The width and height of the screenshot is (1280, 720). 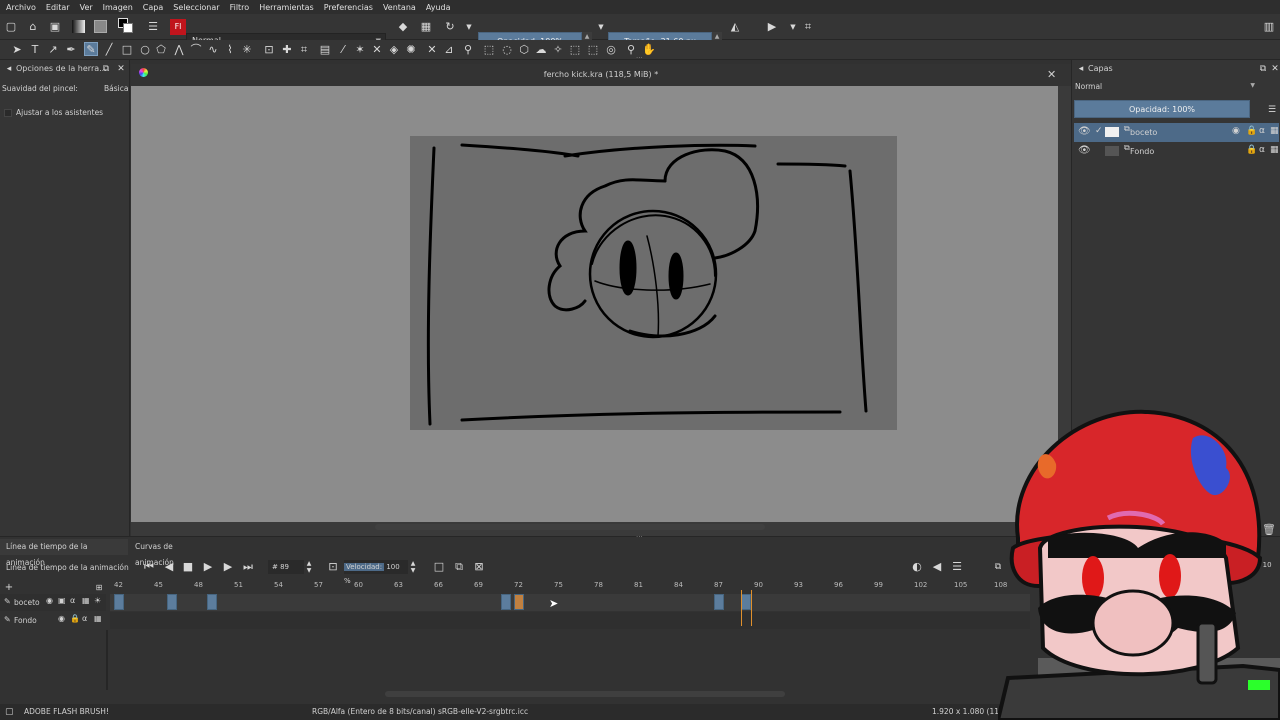 What do you see at coordinates (735, 27) in the screenshot?
I see `mirror-horizontal-icon: ◭` at bounding box center [735, 27].